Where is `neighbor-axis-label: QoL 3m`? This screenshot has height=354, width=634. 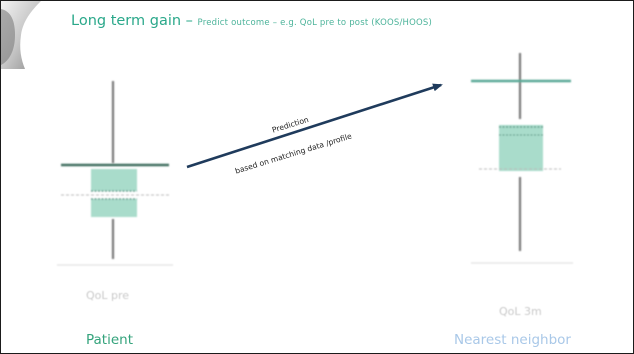
neighbor-axis-label: QoL 3m is located at coordinates (520, 311).